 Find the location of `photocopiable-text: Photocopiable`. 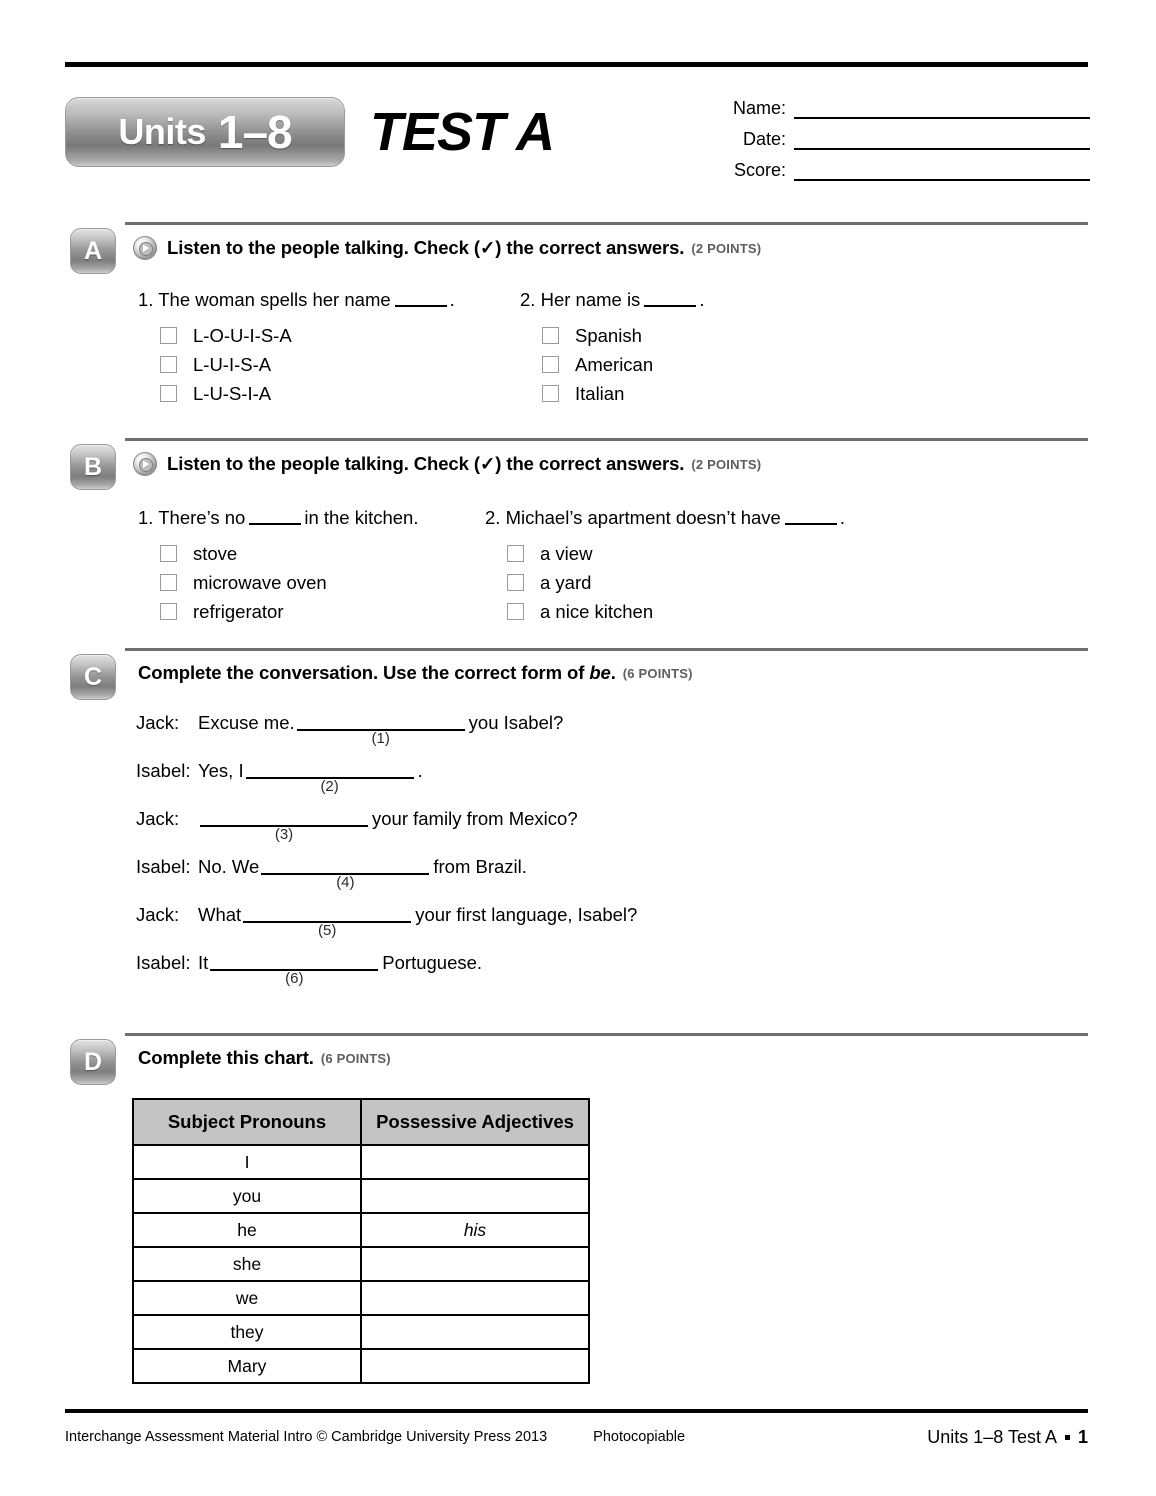

photocopiable-text: Photocopiable is located at coordinates (639, 1437).